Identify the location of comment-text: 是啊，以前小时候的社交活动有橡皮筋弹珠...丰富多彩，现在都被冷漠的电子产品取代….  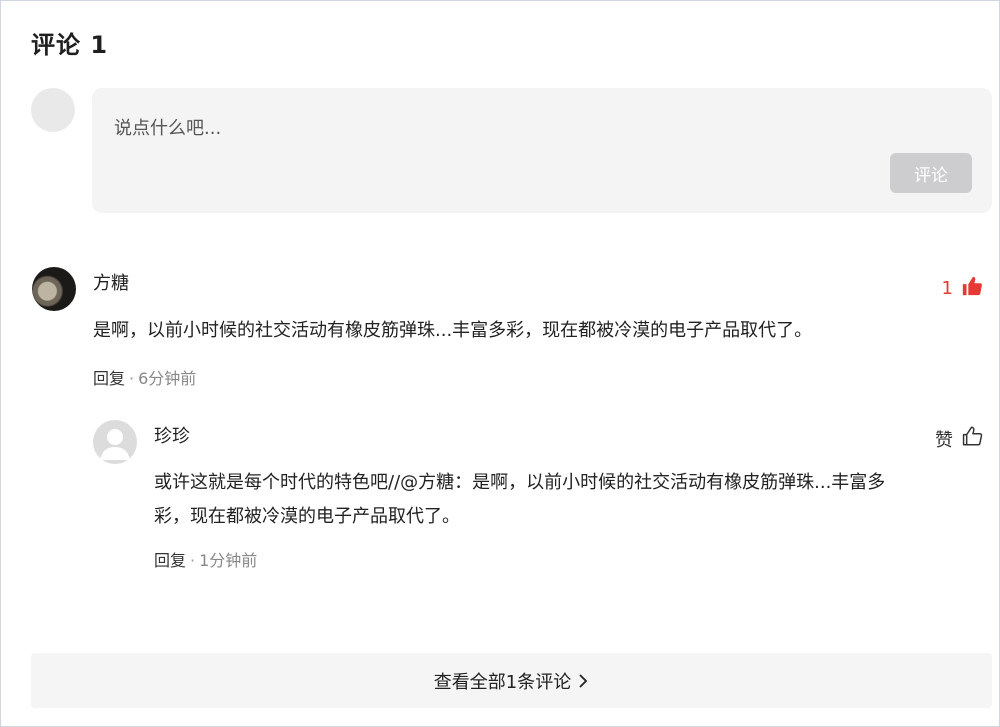
(453, 330).